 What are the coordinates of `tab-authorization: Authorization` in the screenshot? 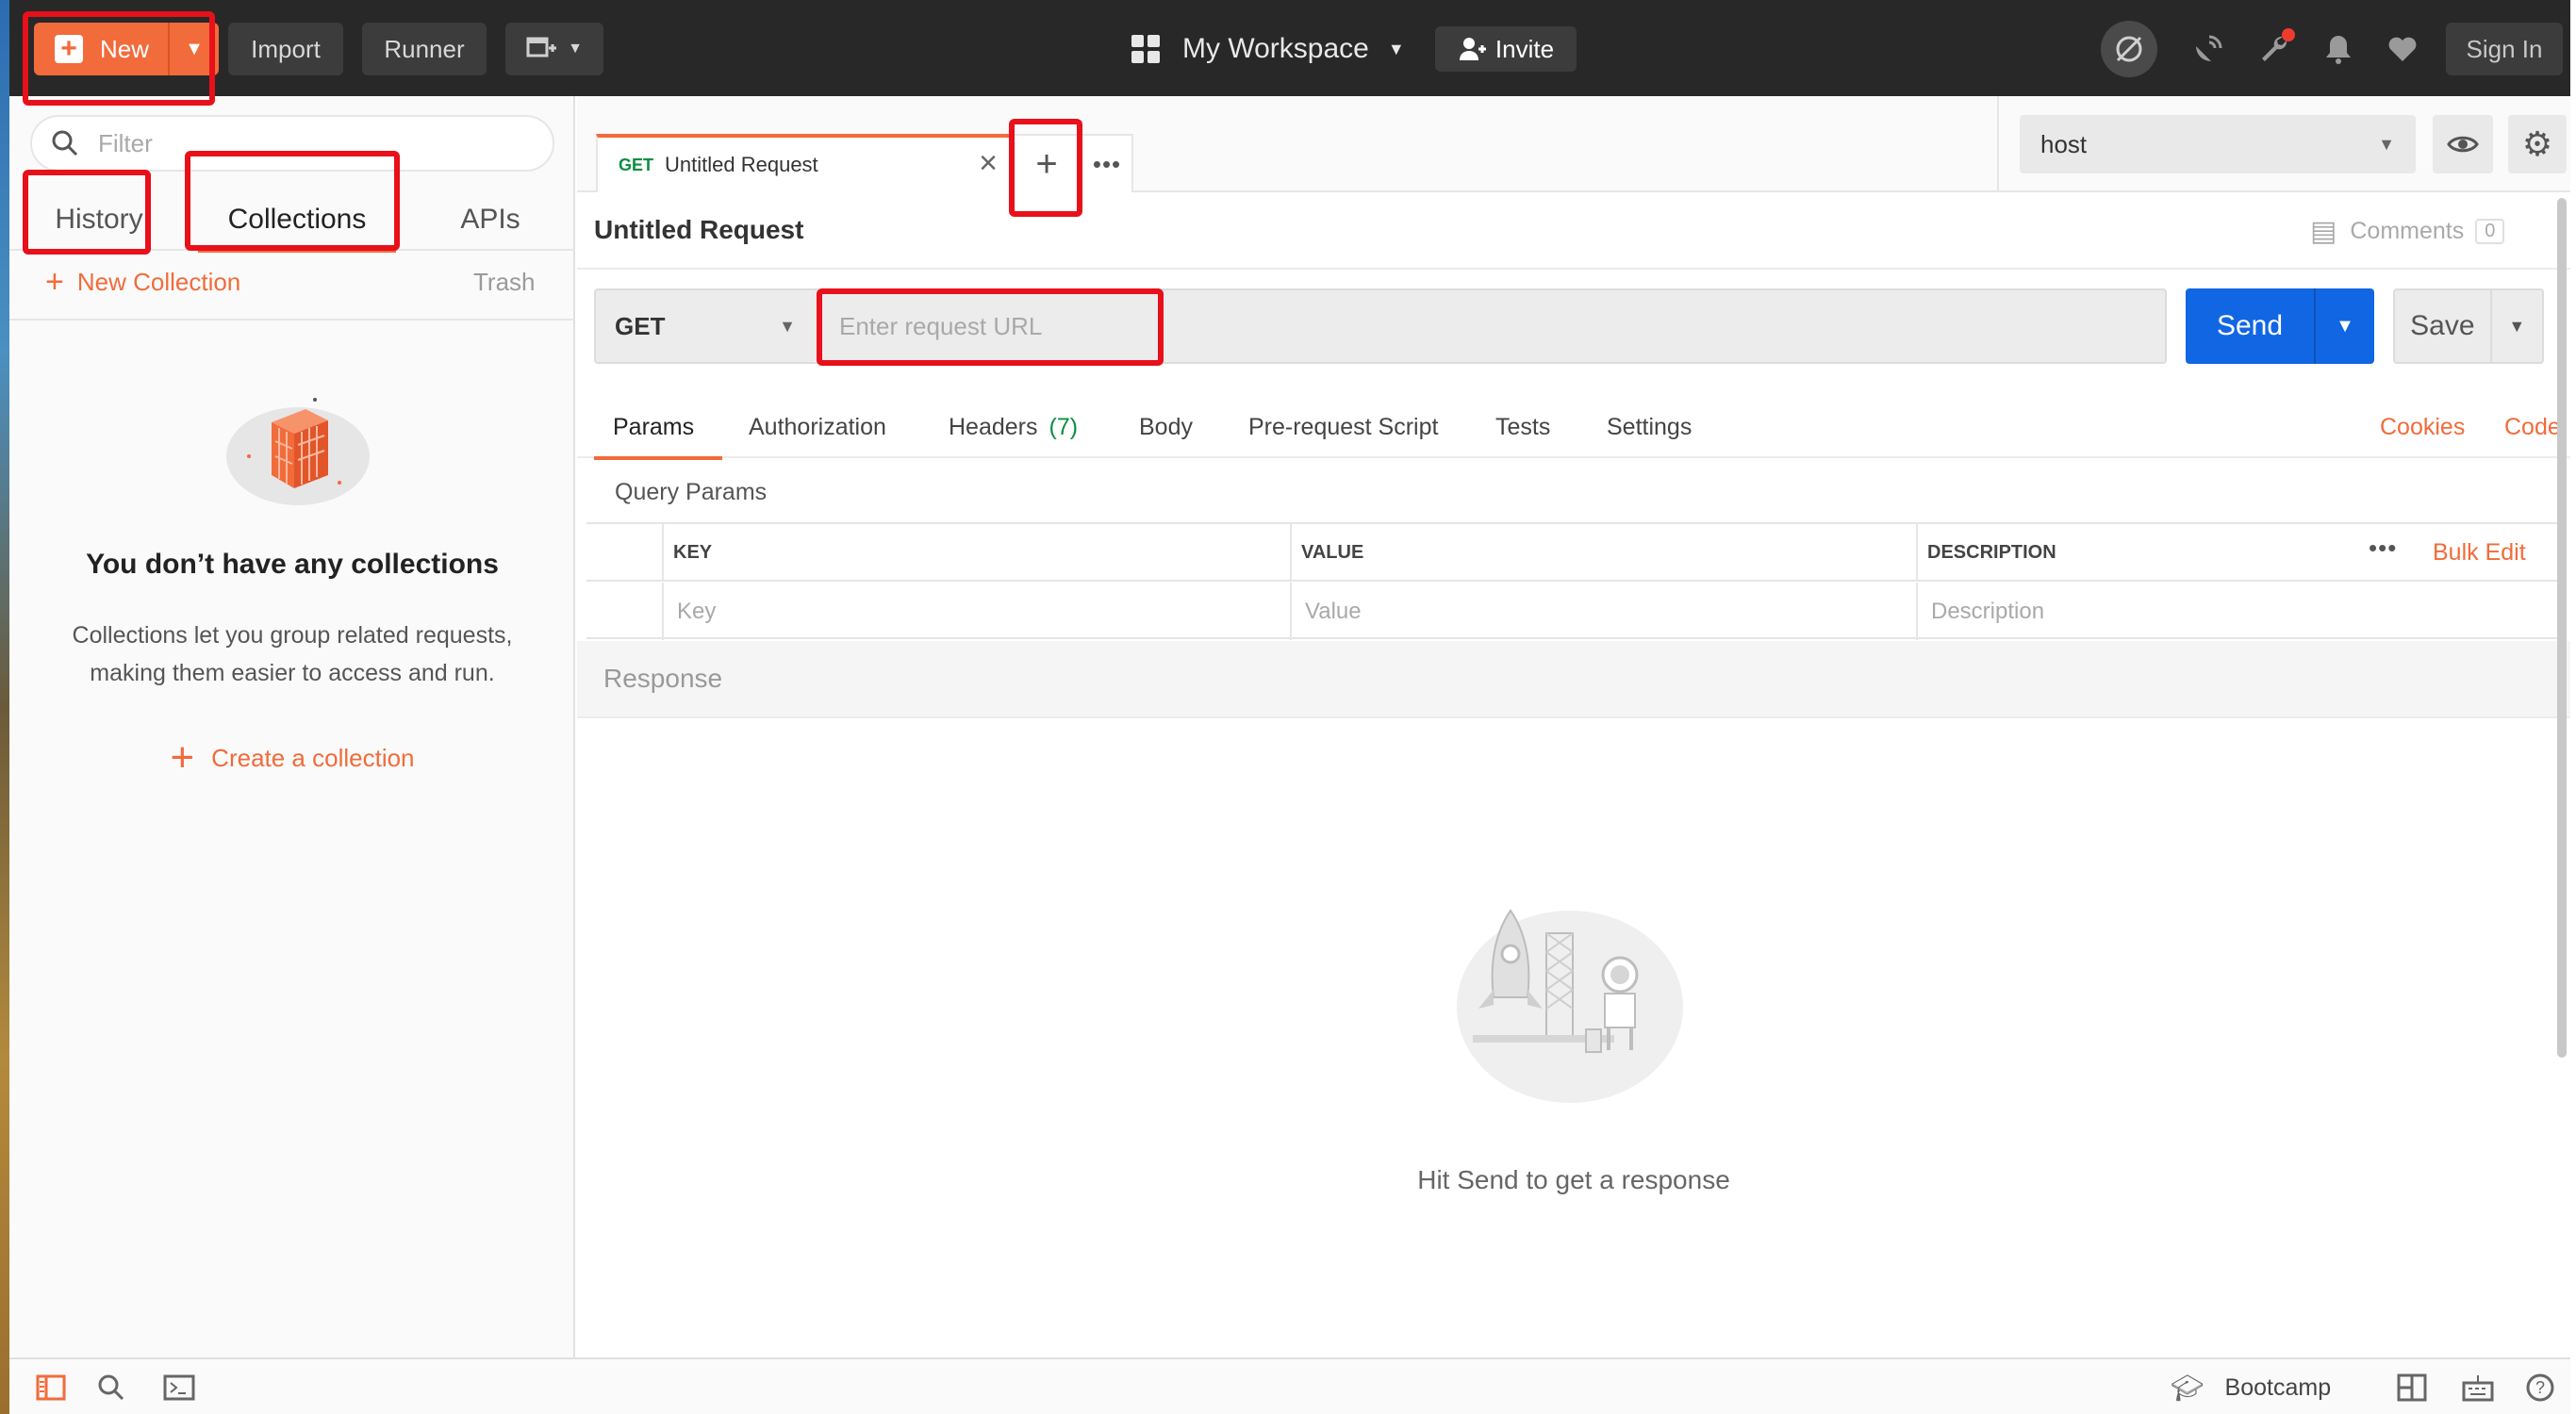 It's located at (817, 427).